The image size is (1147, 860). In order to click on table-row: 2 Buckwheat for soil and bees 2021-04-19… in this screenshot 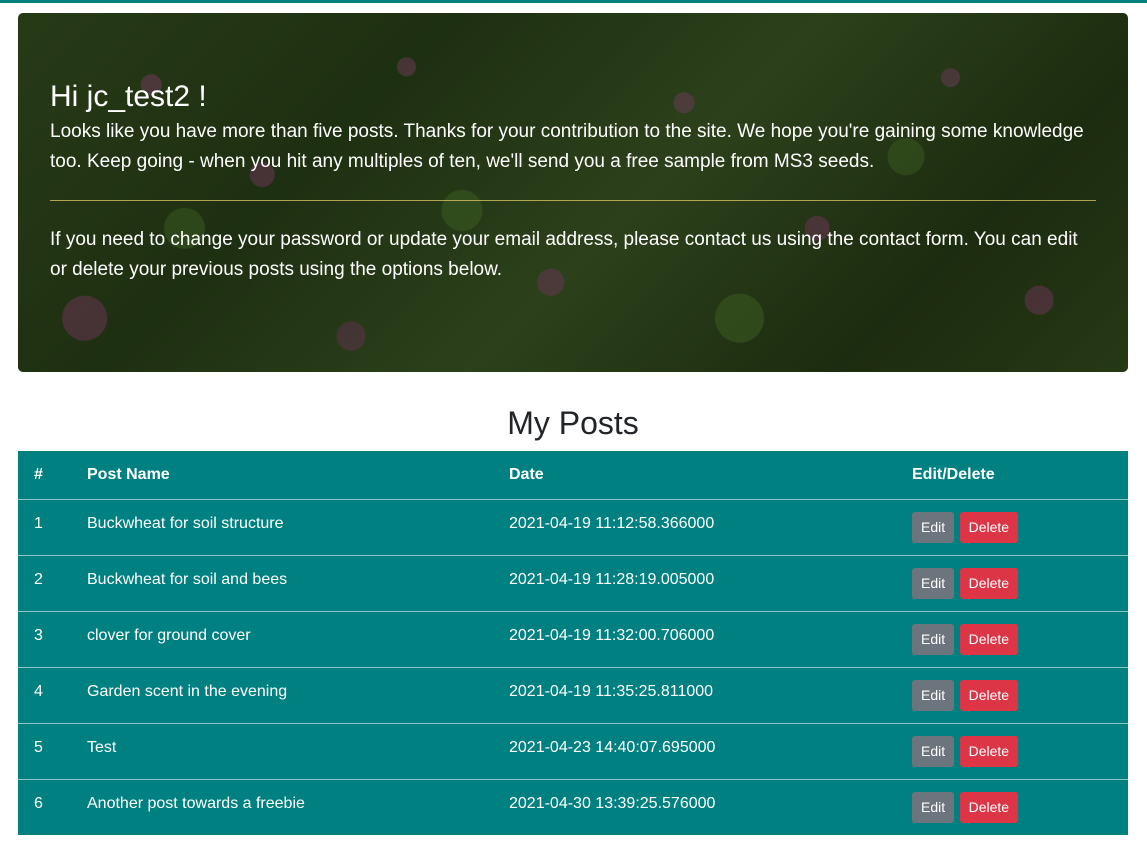, I will do `click(573, 583)`.